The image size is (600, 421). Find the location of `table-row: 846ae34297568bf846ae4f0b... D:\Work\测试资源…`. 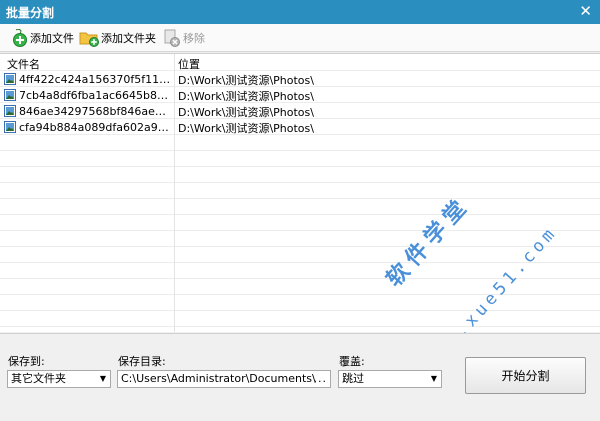

table-row: 846ae34297568bf846ae4f0b... D:\Work\测试资源… is located at coordinates (300, 111).